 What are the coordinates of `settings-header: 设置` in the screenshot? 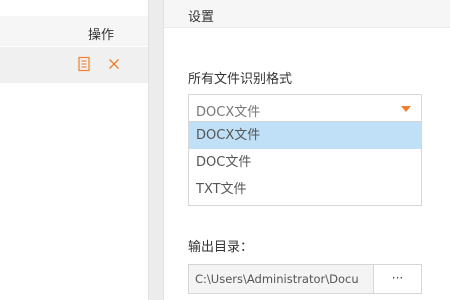 It's located at (307, 14).